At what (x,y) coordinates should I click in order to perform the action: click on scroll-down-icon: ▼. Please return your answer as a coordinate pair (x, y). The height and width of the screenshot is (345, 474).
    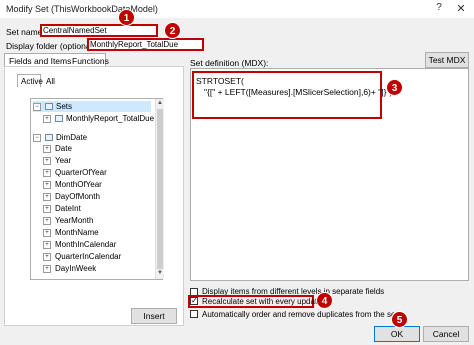
    Looking at the image, I should click on (160, 273).